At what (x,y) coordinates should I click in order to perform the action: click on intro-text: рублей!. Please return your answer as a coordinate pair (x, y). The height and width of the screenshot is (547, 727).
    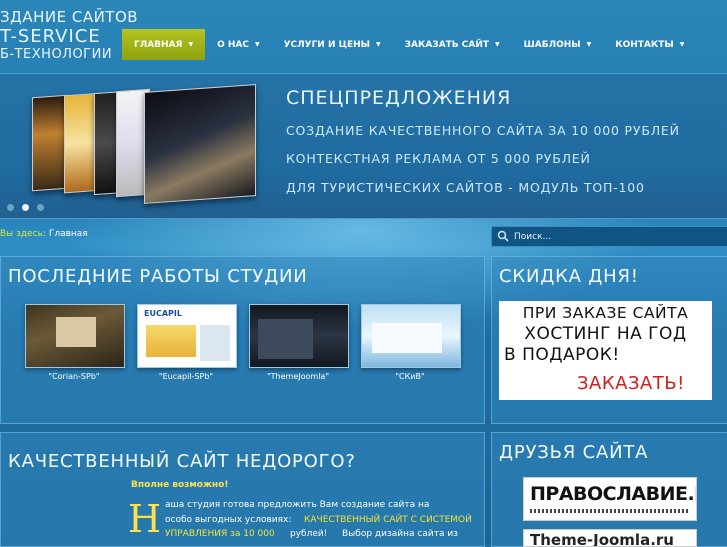
    Looking at the image, I should click on (309, 534).